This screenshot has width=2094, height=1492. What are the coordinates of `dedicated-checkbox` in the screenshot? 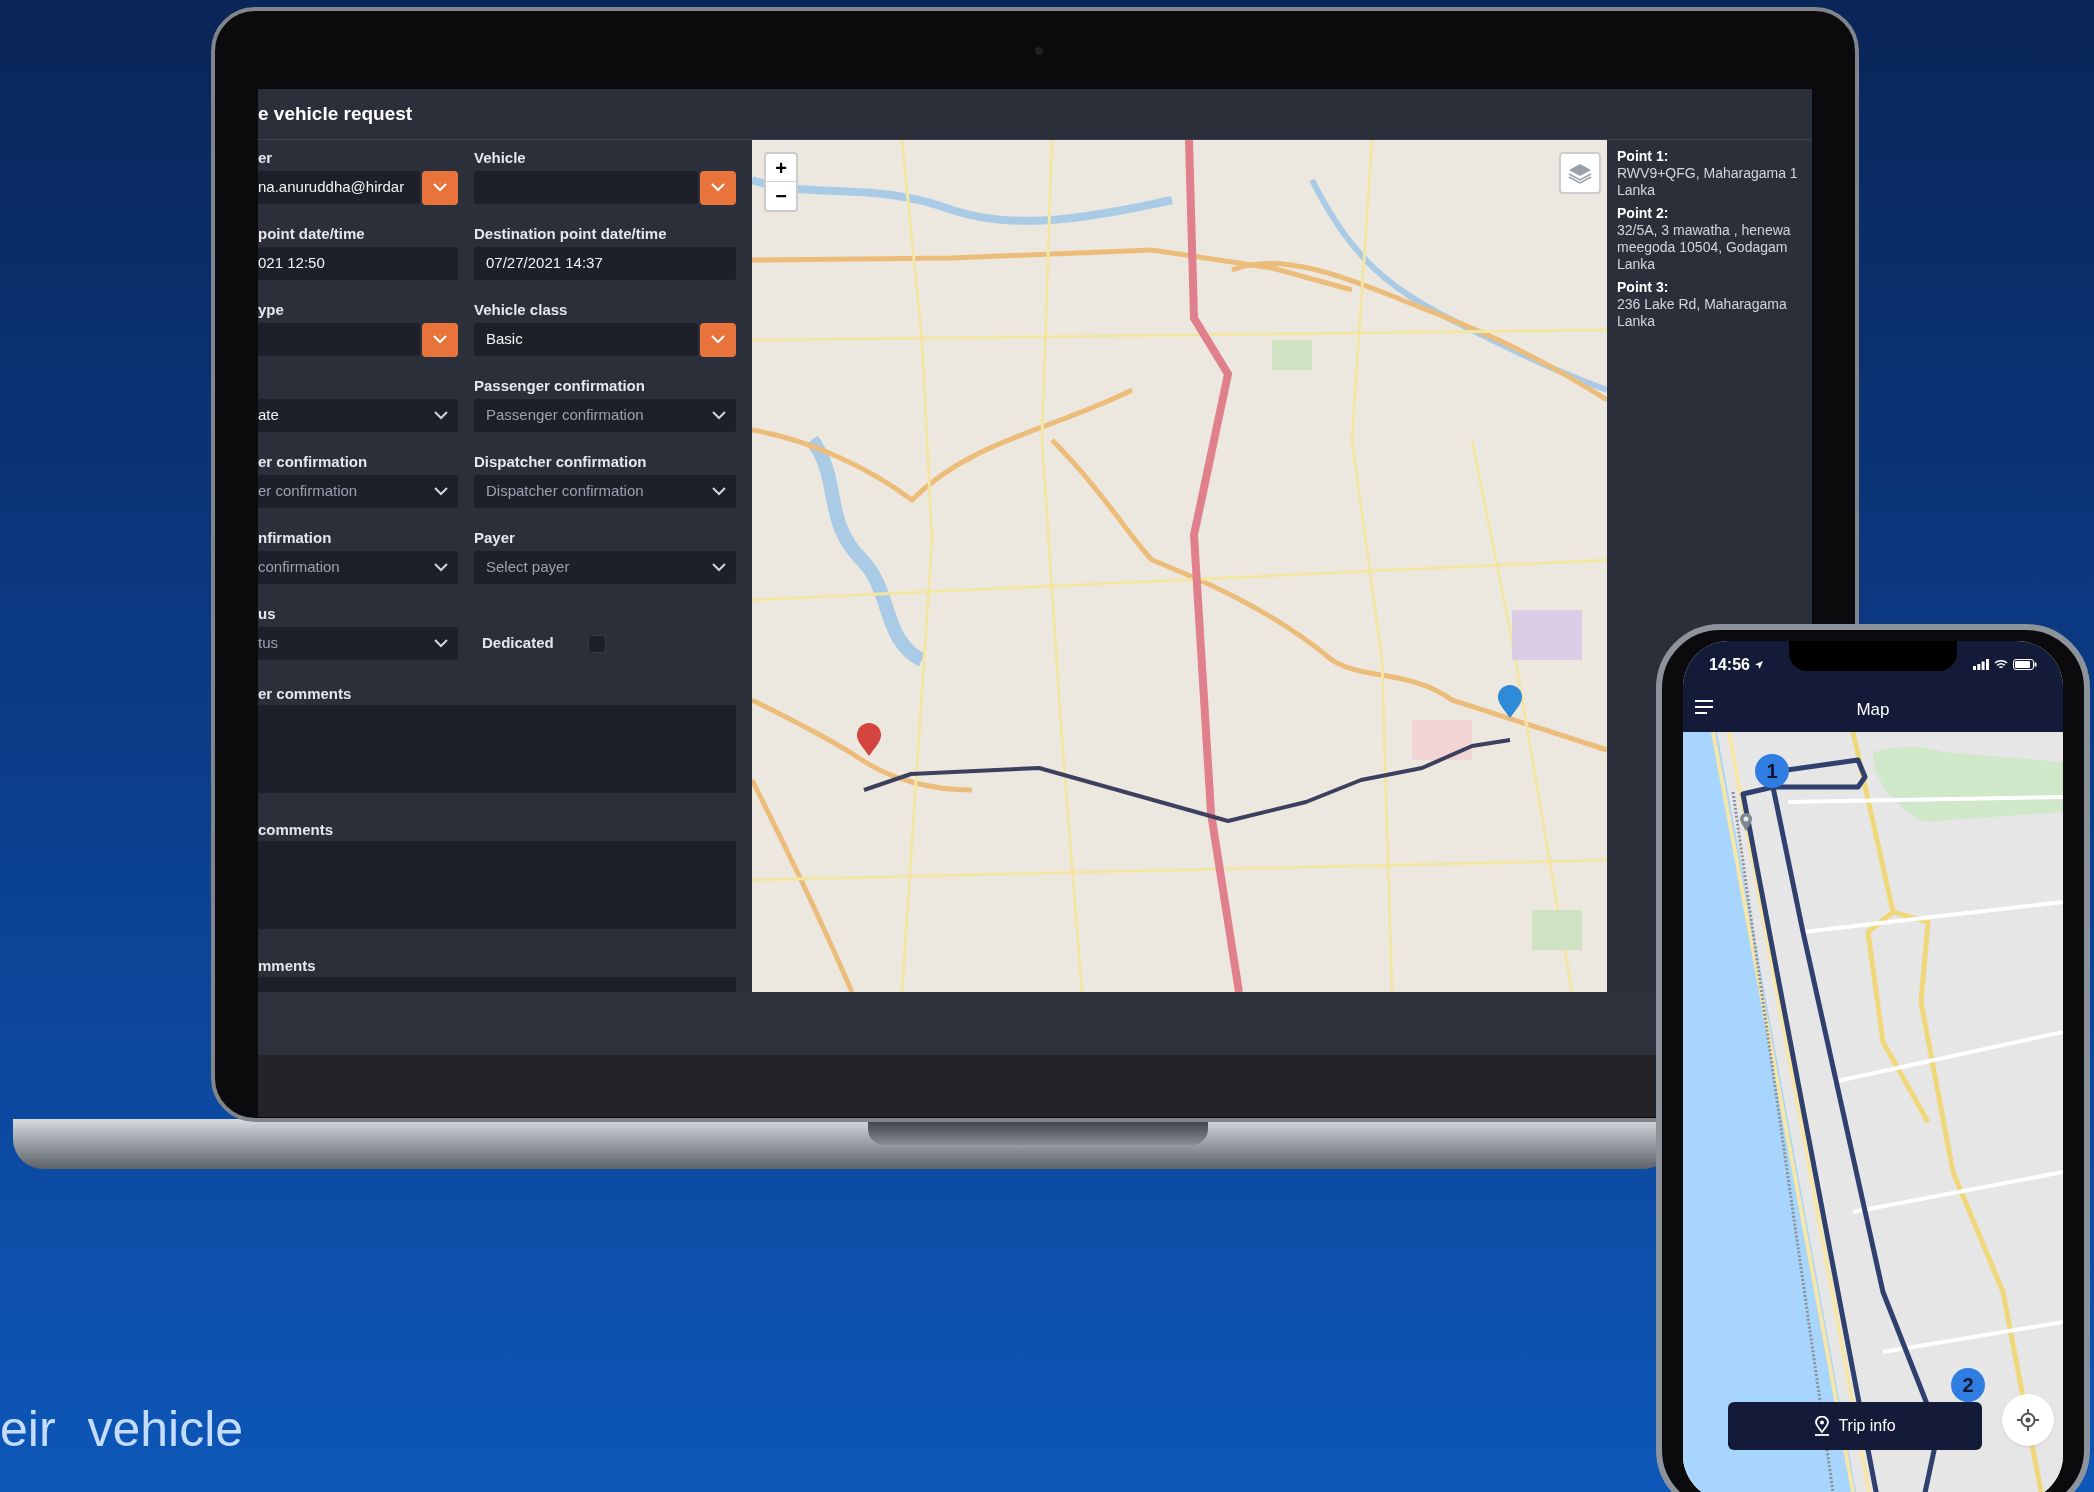 It's located at (596, 643).